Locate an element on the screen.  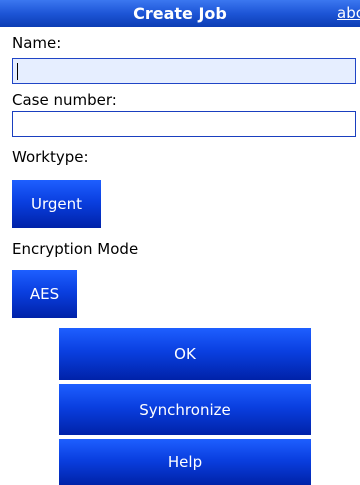
encryption-mode-label: Encryption Mode is located at coordinates (75, 249).